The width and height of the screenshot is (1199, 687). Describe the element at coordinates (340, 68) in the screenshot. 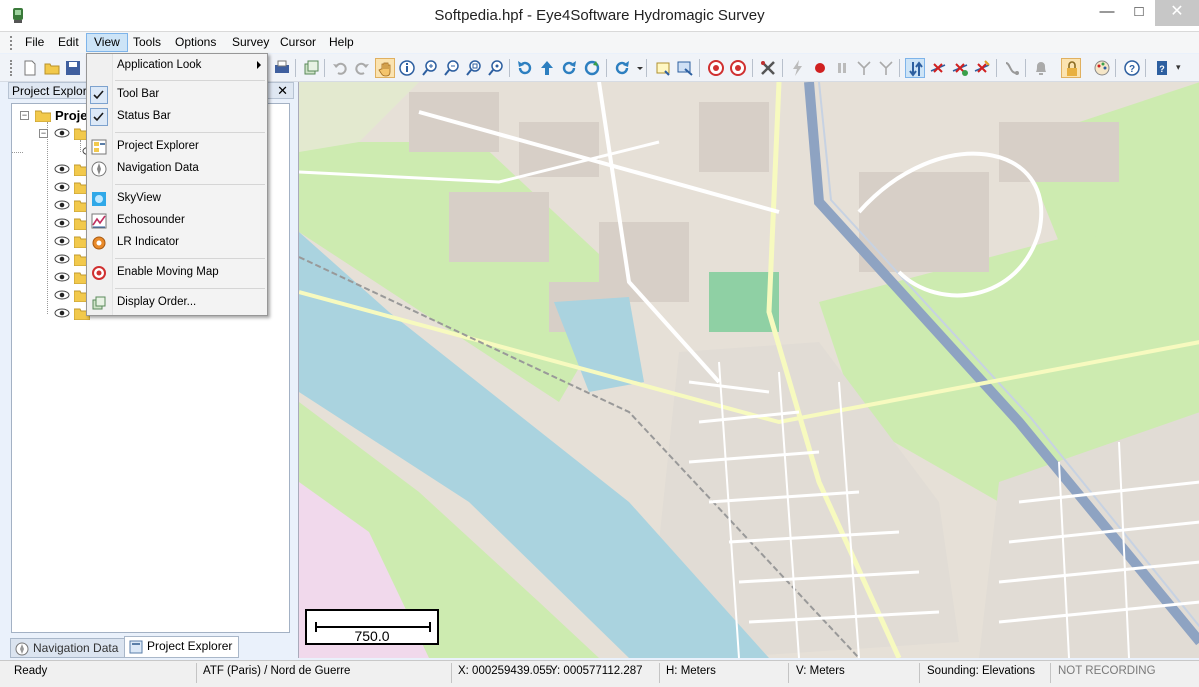

I see `undo-icon` at that location.